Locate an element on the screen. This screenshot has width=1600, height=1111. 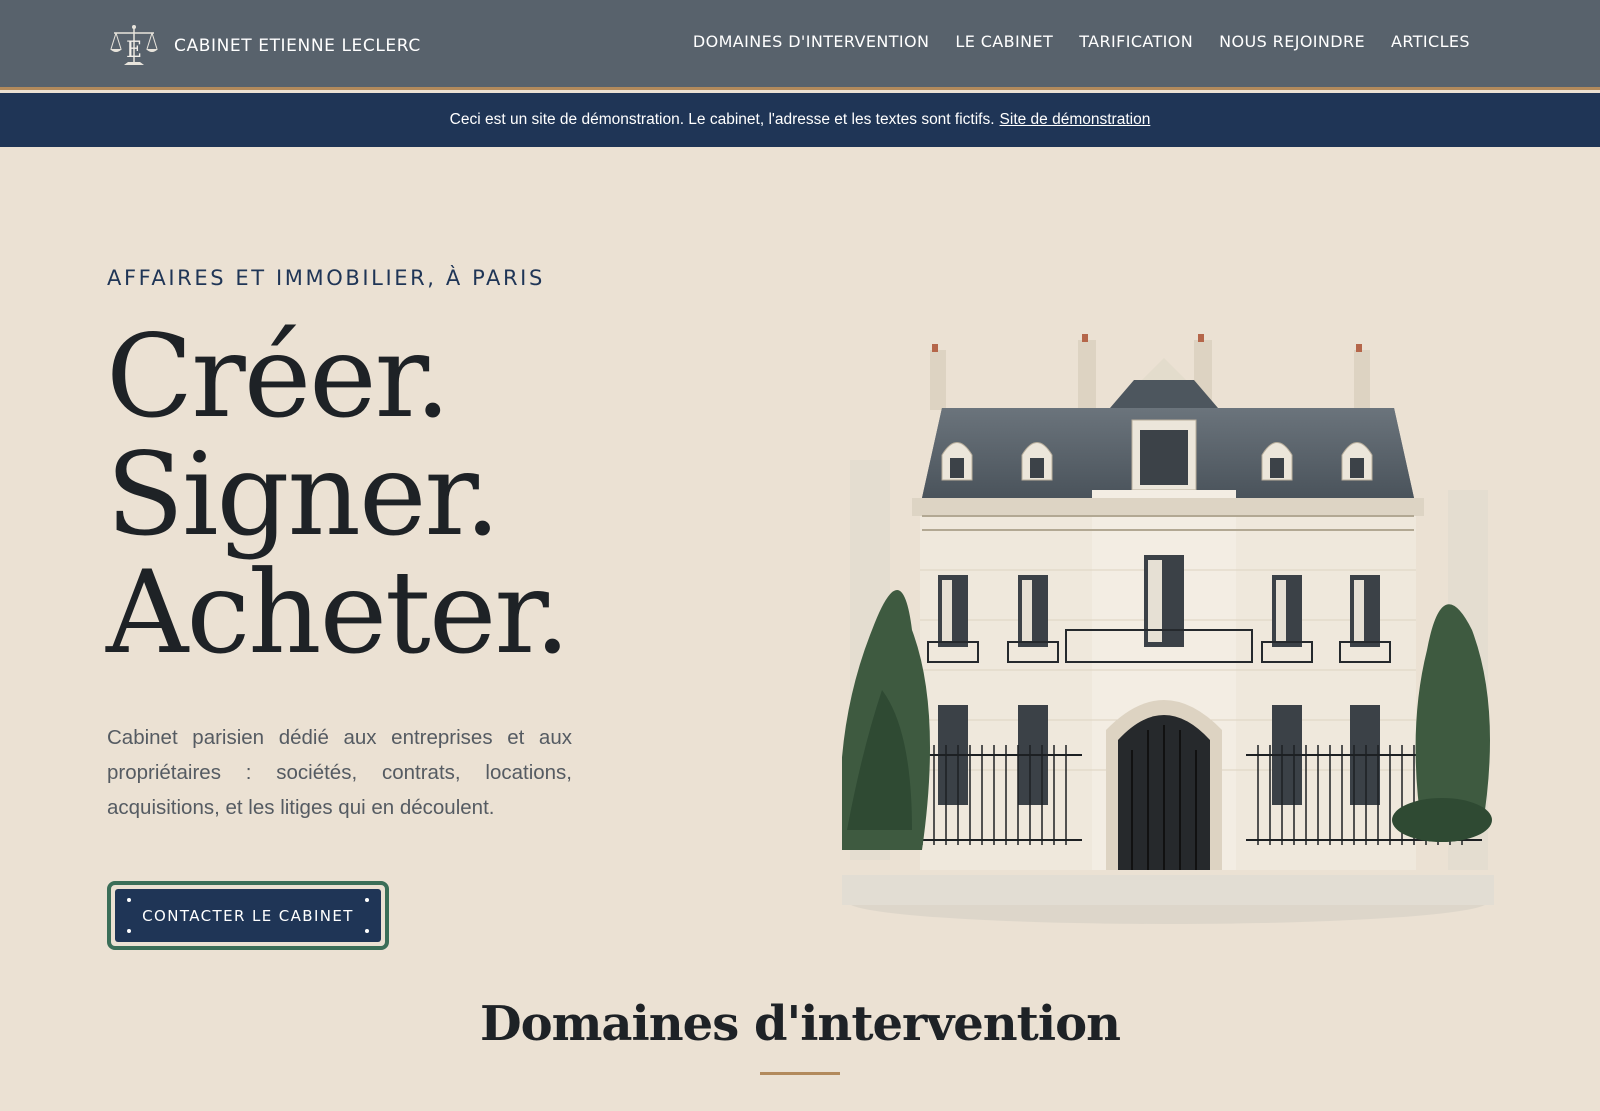
nav-item-domaines: DOMAINES D'INTERVENTION is located at coordinates (811, 41).